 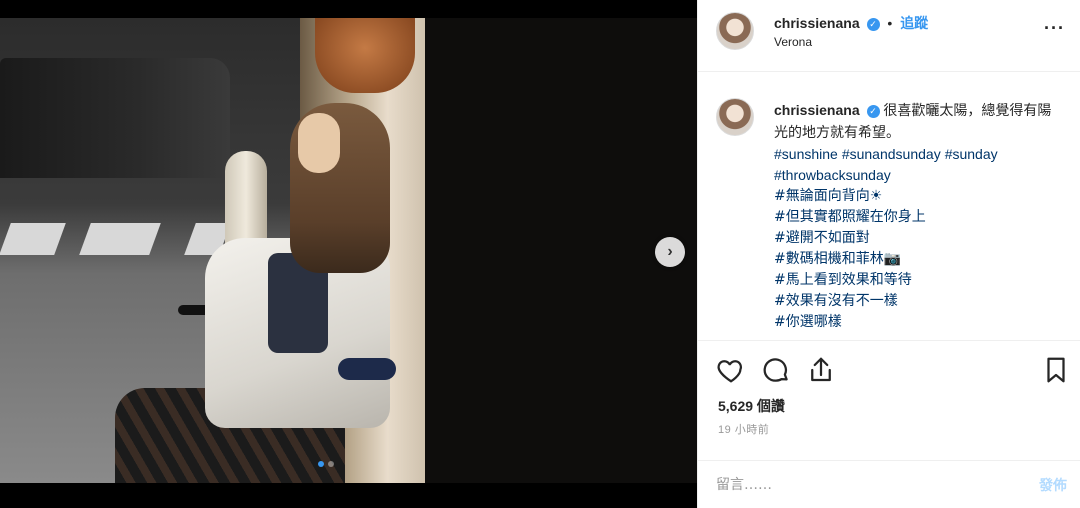 I want to click on hashtag-link: #throwbacksunday, so click(x=919, y=175).